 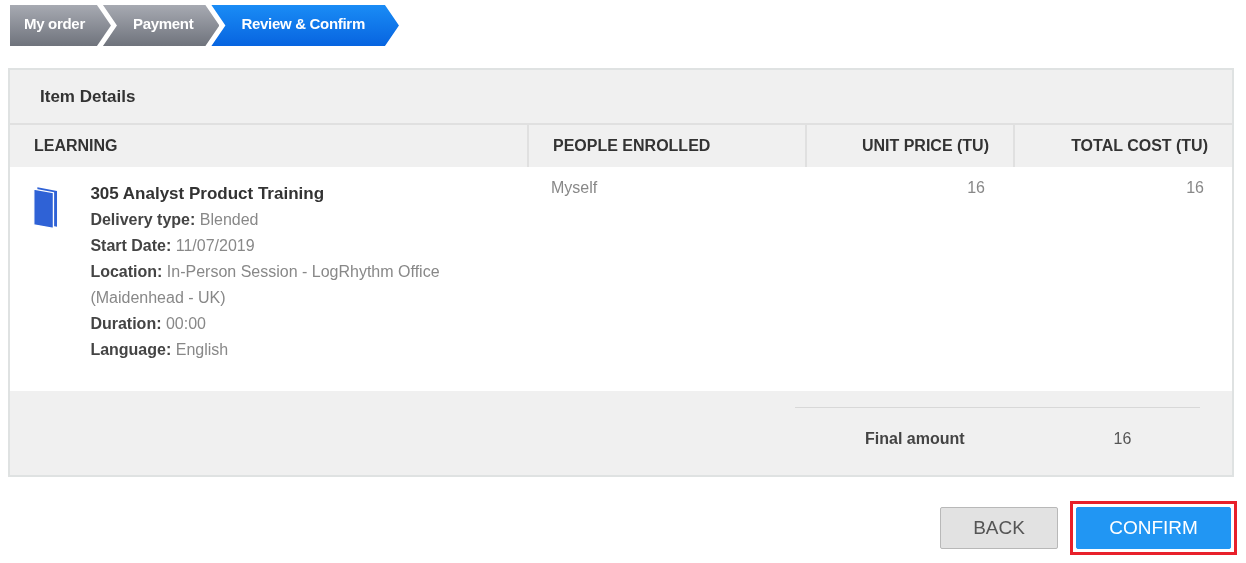 What do you see at coordinates (1195, 187) in the screenshot?
I see `total-cost: 16` at bounding box center [1195, 187].